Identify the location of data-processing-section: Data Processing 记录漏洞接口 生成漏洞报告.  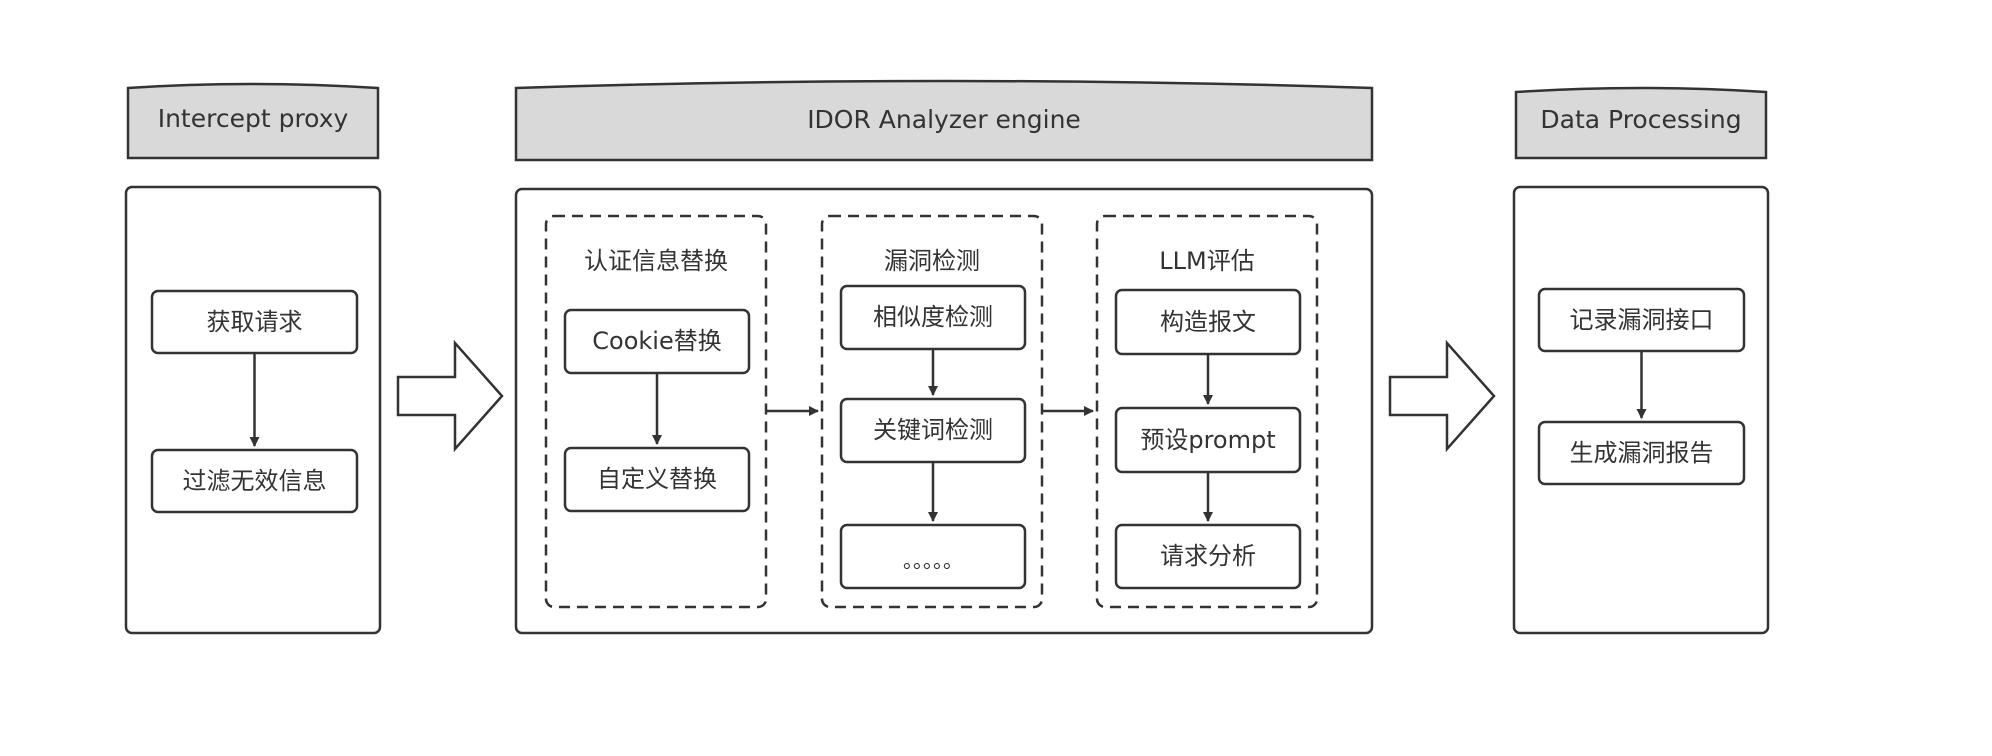
(1641, 360).